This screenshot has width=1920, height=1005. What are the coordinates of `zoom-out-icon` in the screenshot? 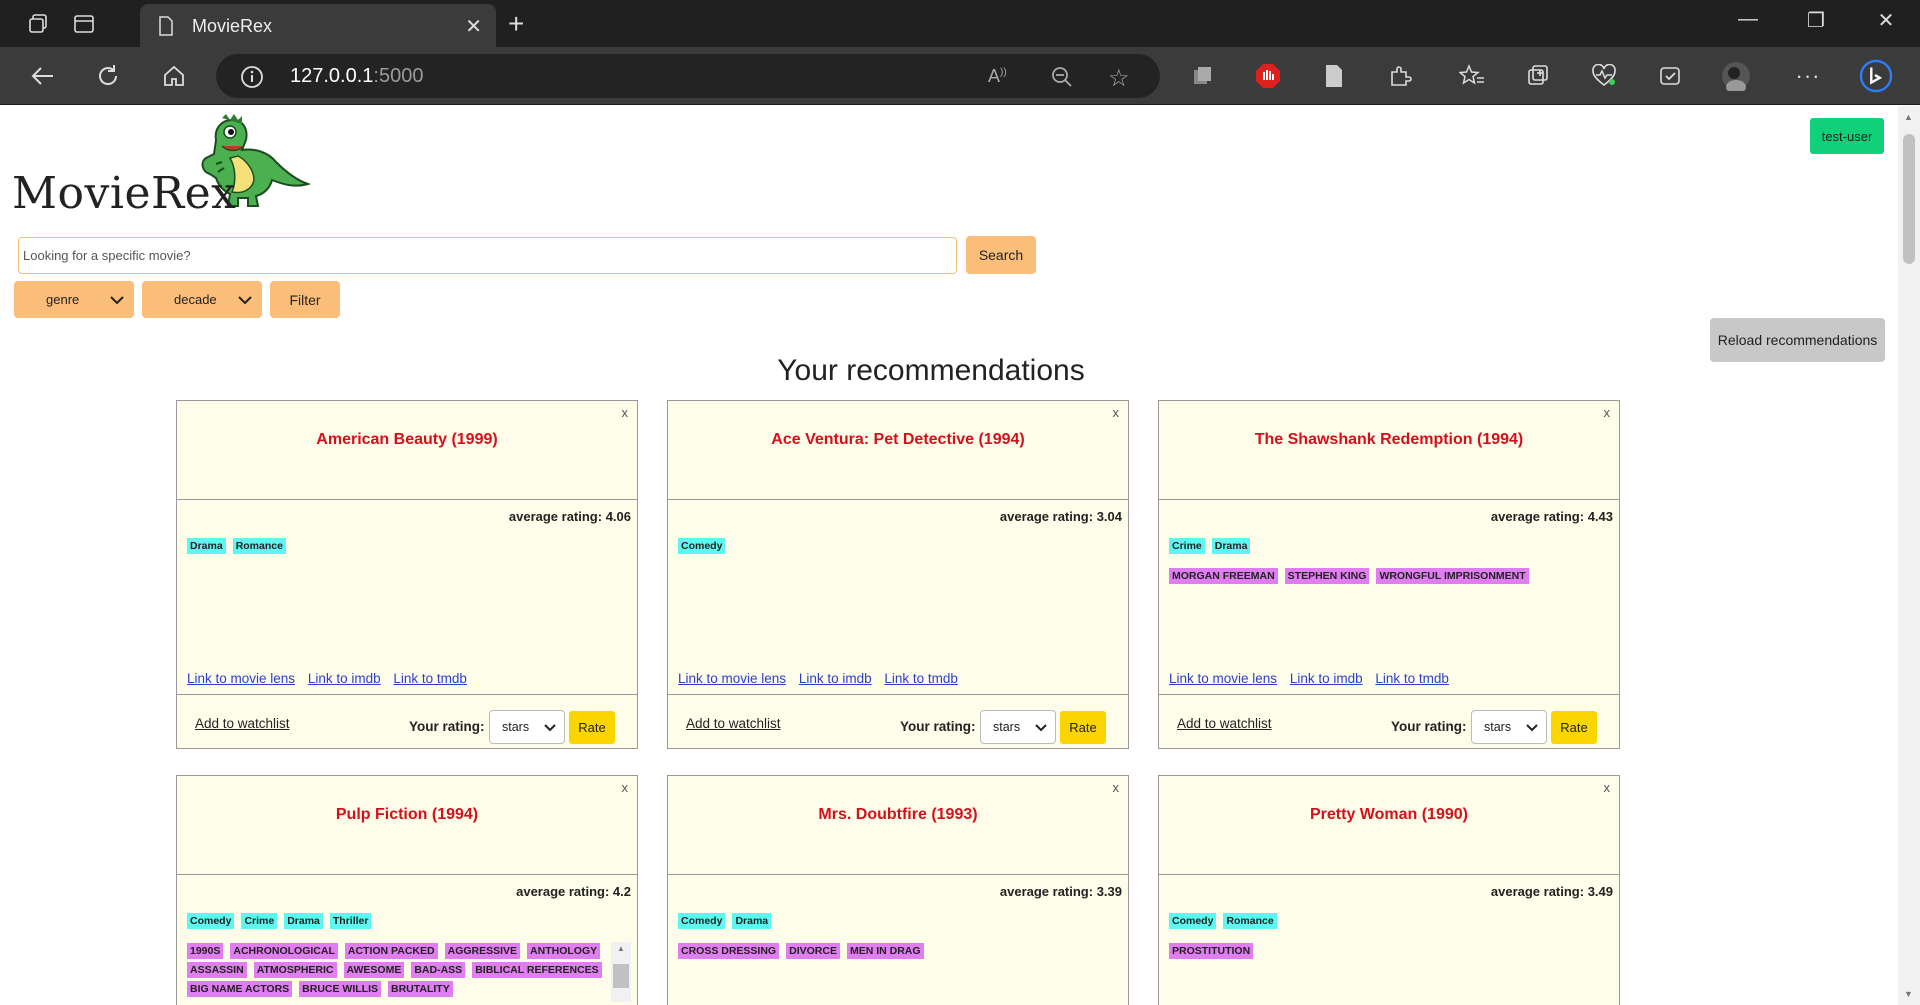 It's located at (1062, 79).